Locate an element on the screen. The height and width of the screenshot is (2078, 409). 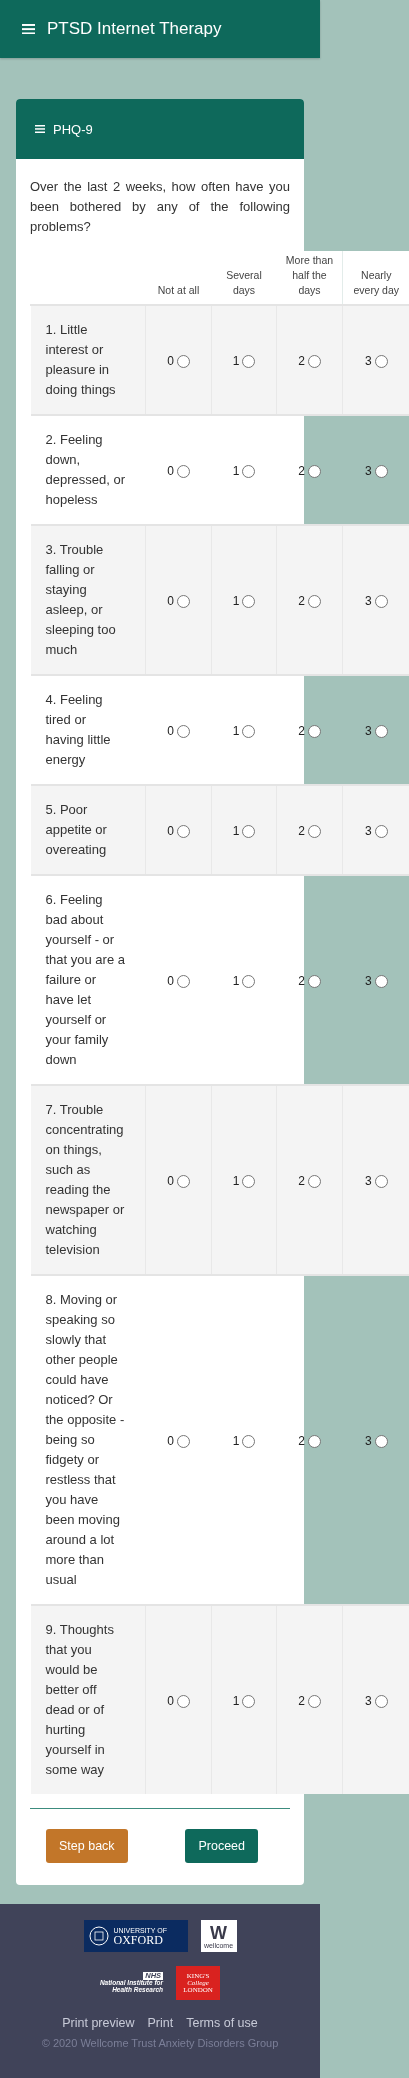
question-intro: Over the last 2 weeks, how often have you been bothered by any of the following problems? is located at coordinates (160, 207).